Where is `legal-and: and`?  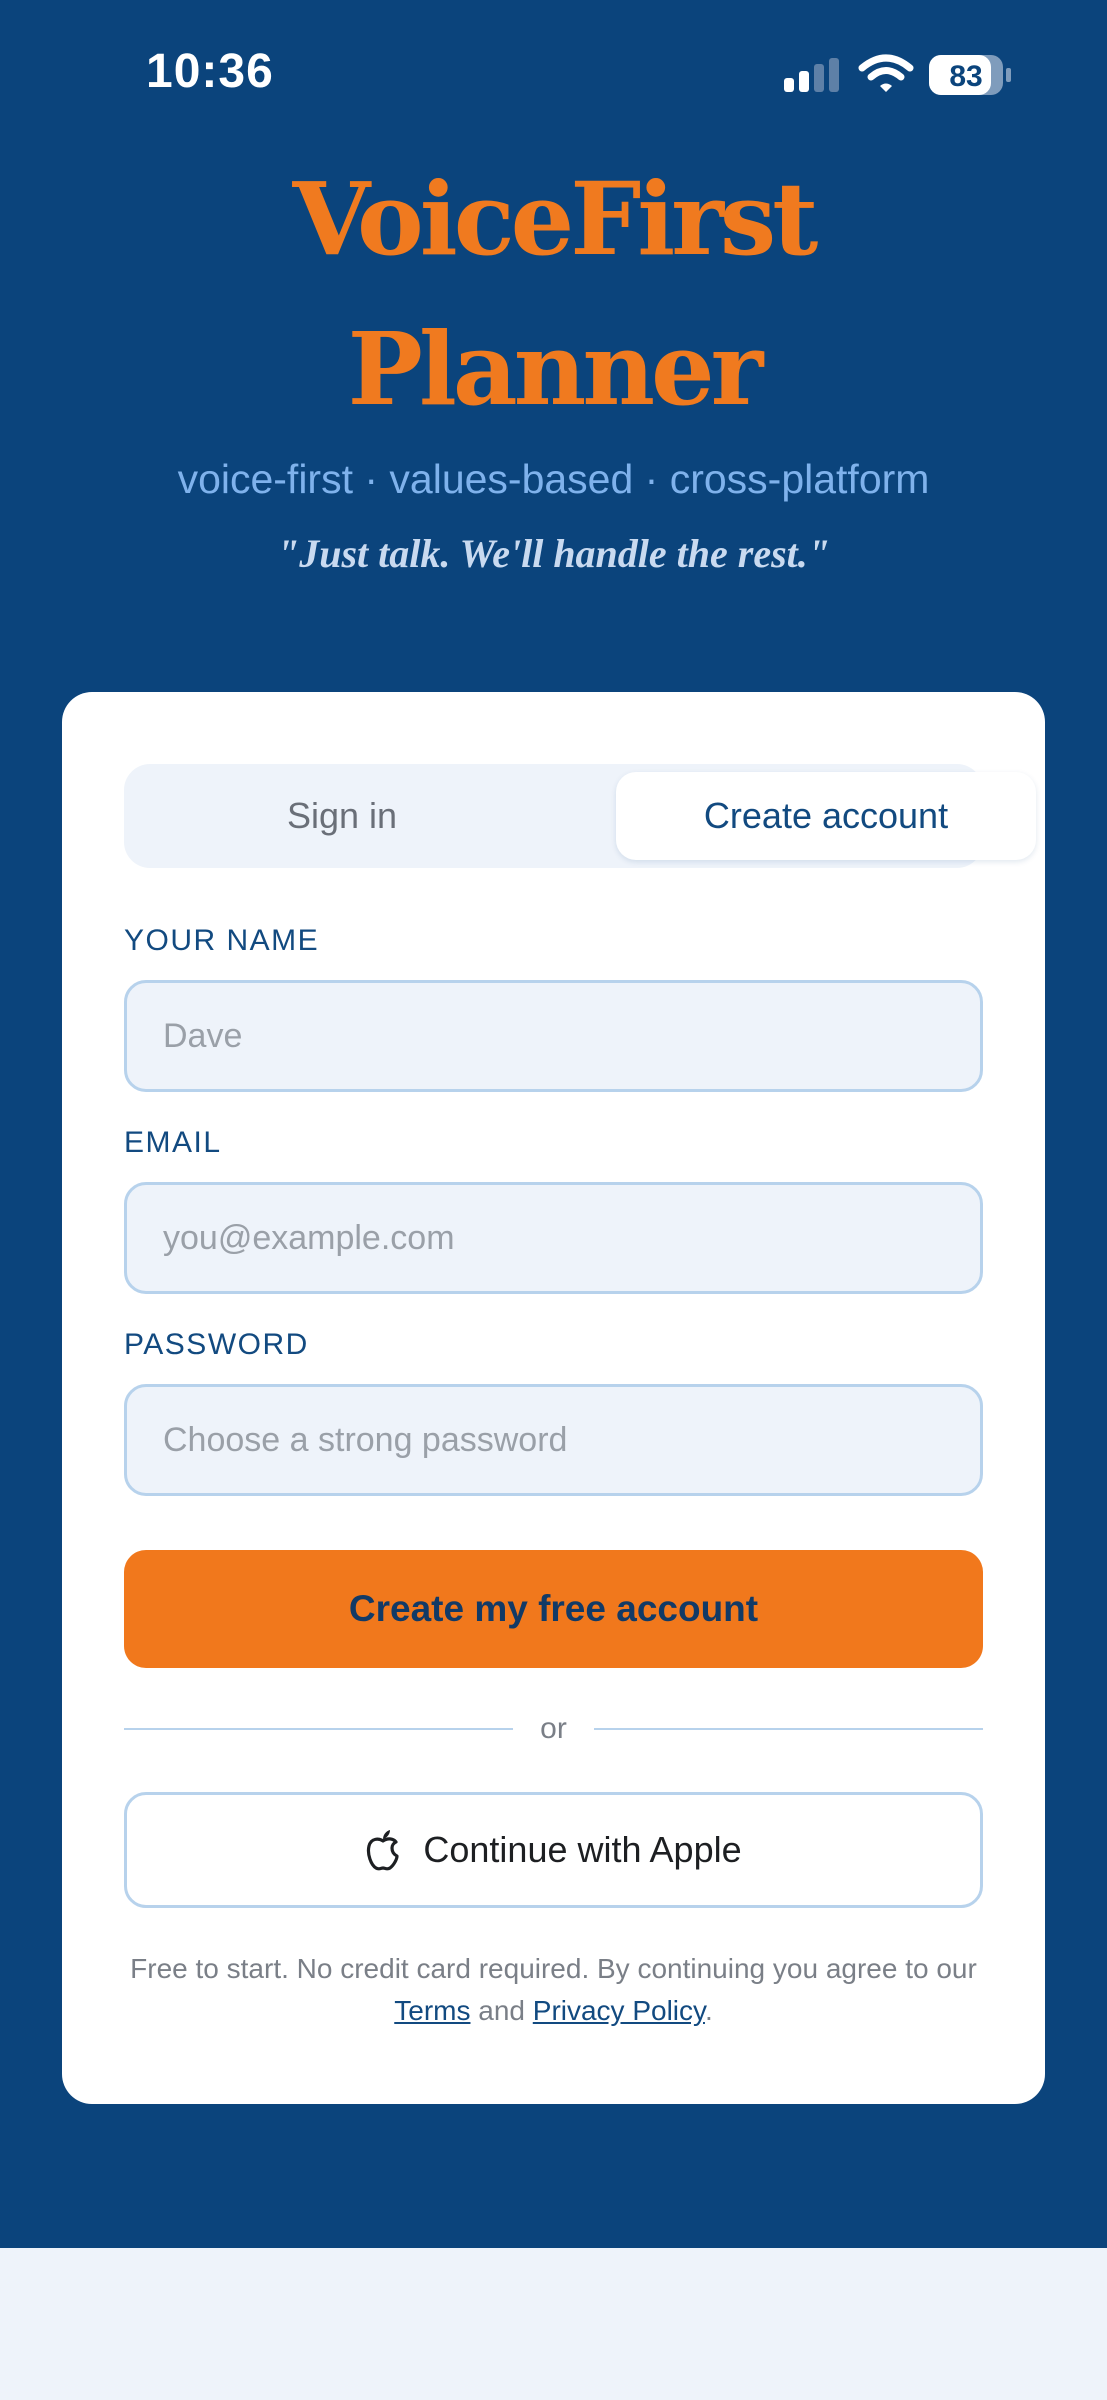
legal-and: and is located at coordinates (501, 2010).